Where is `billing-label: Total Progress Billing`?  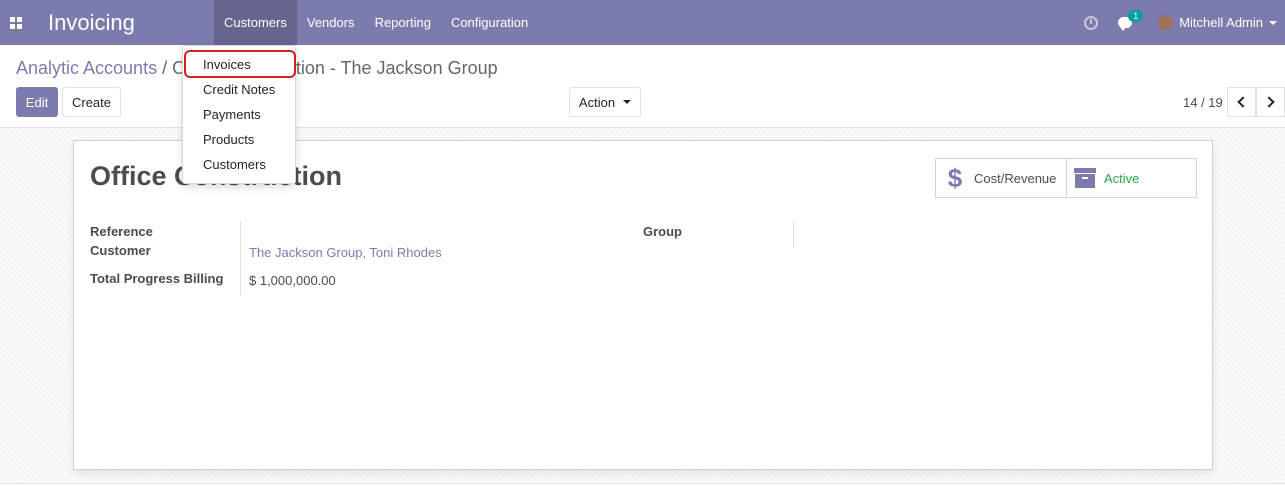
billing-label: Total Progress Billing is located at coordinates (157, 278).